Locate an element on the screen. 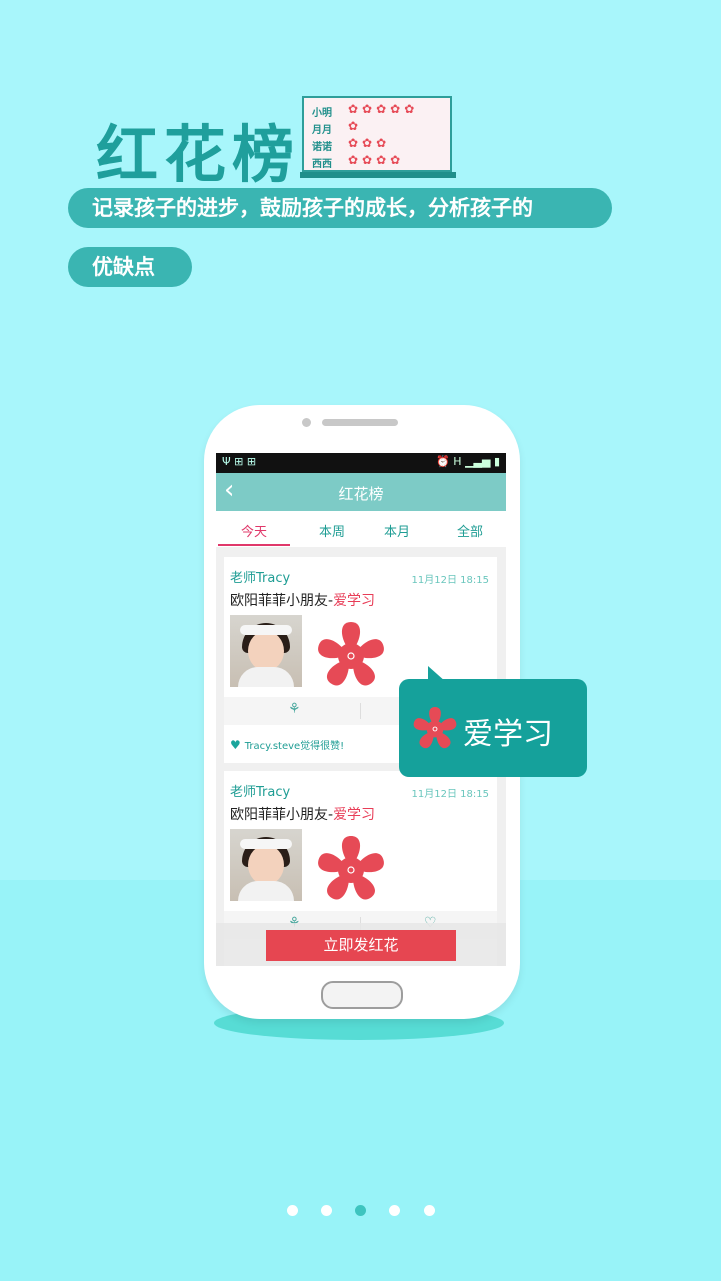 The width and height of the screenshot is (721, 1281). tagline-line-1: 记录孩子的进步，鼓励孩子的成长，分析孩子的 is located at coordinates (340, 208).